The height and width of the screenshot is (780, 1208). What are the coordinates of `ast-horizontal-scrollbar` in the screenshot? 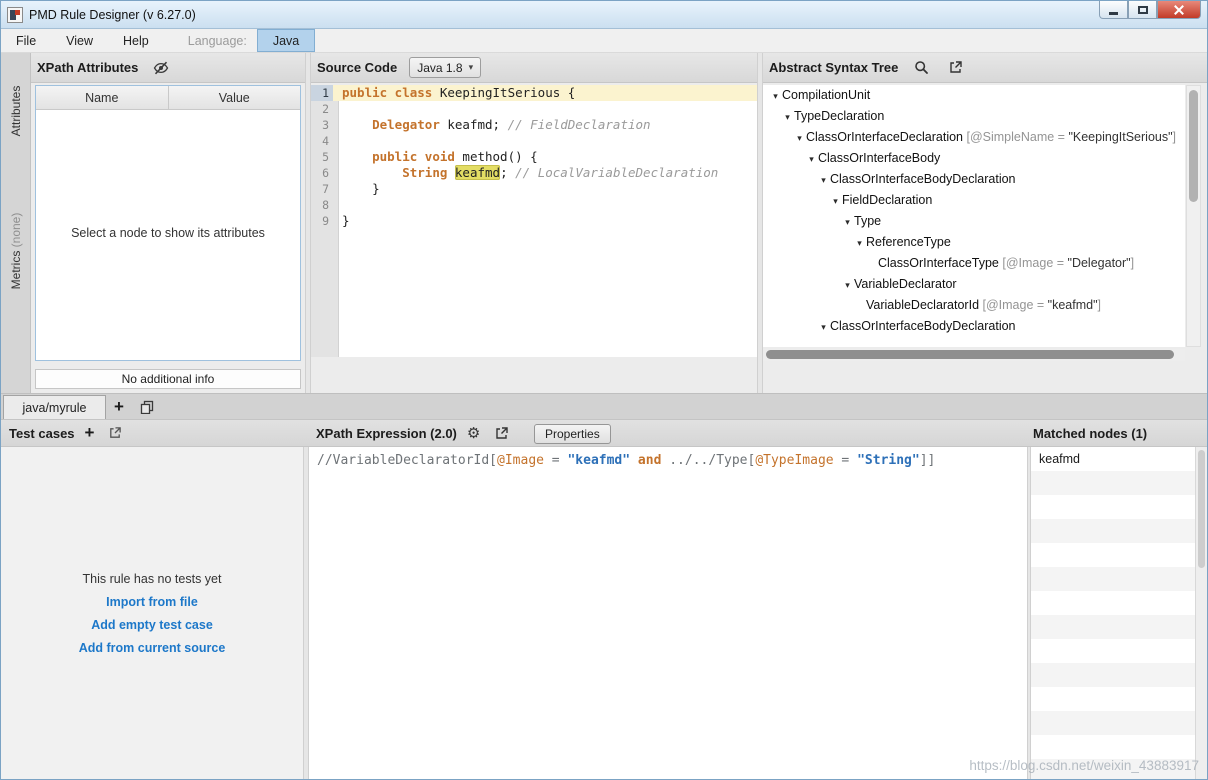 It's located at (974, 355).